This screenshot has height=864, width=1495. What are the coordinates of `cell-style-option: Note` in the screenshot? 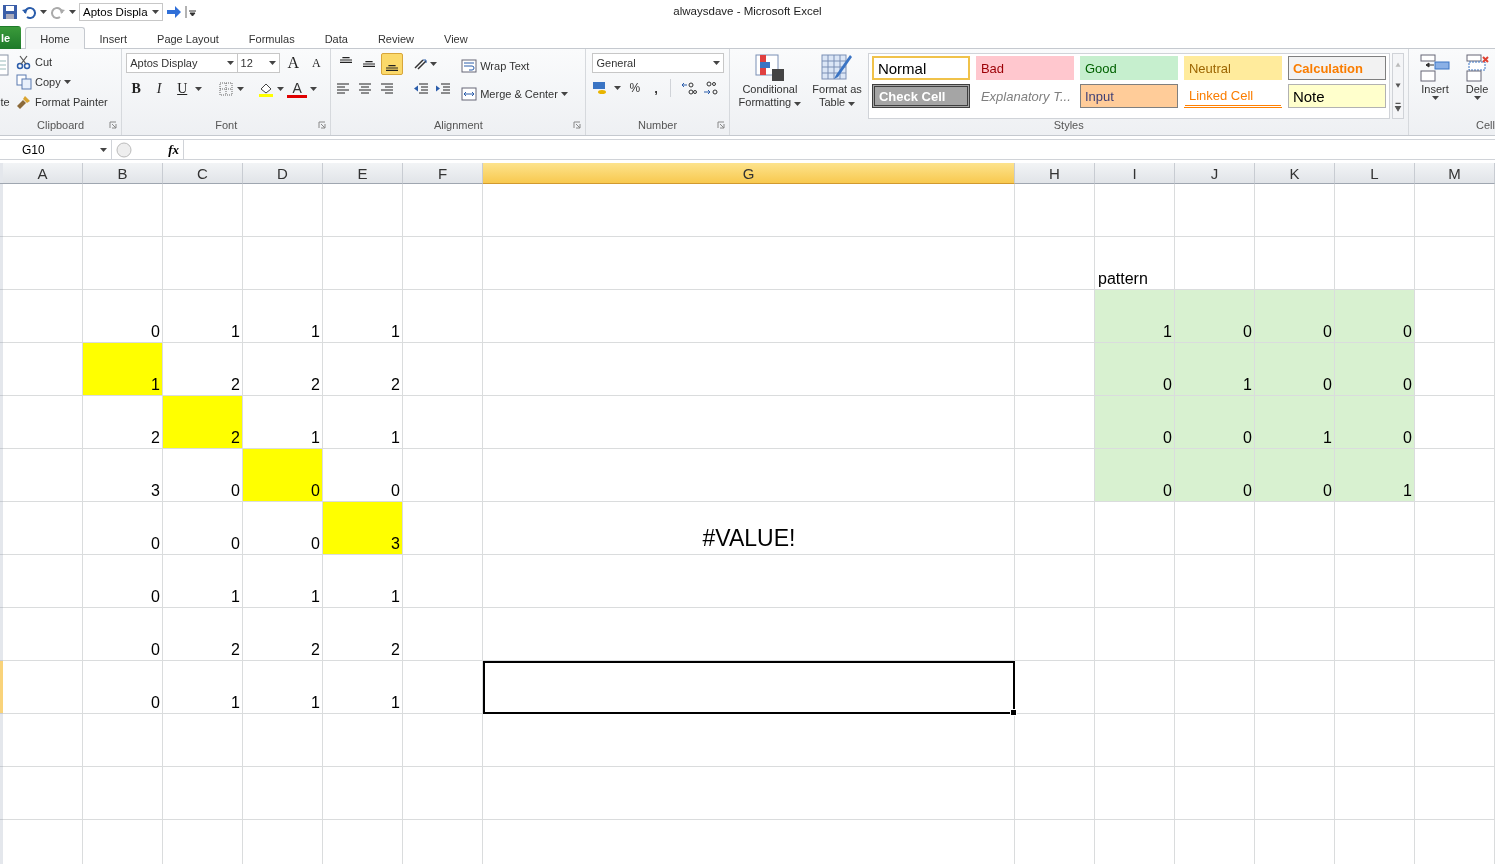 It's located at (1336, 96).